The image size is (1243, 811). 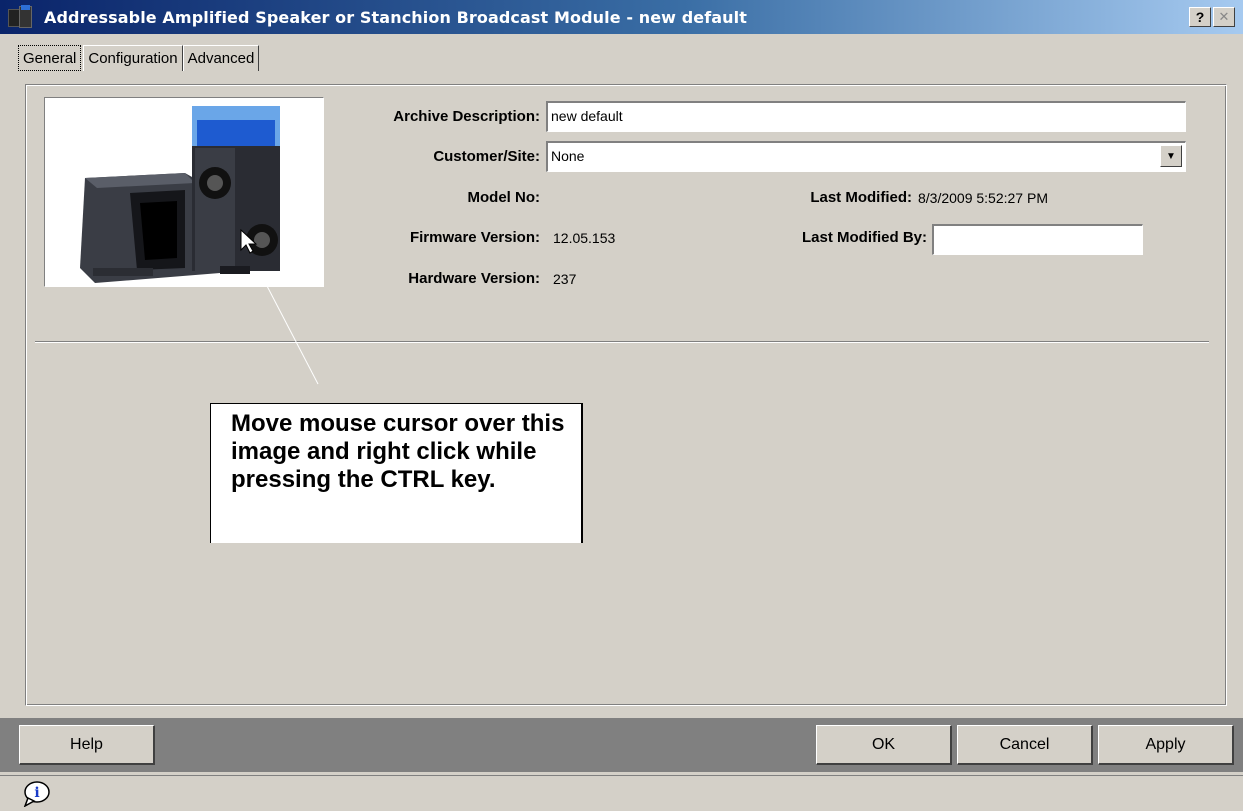 I want to click on cancel-button: Cancel, so click(x=1025, y=745).